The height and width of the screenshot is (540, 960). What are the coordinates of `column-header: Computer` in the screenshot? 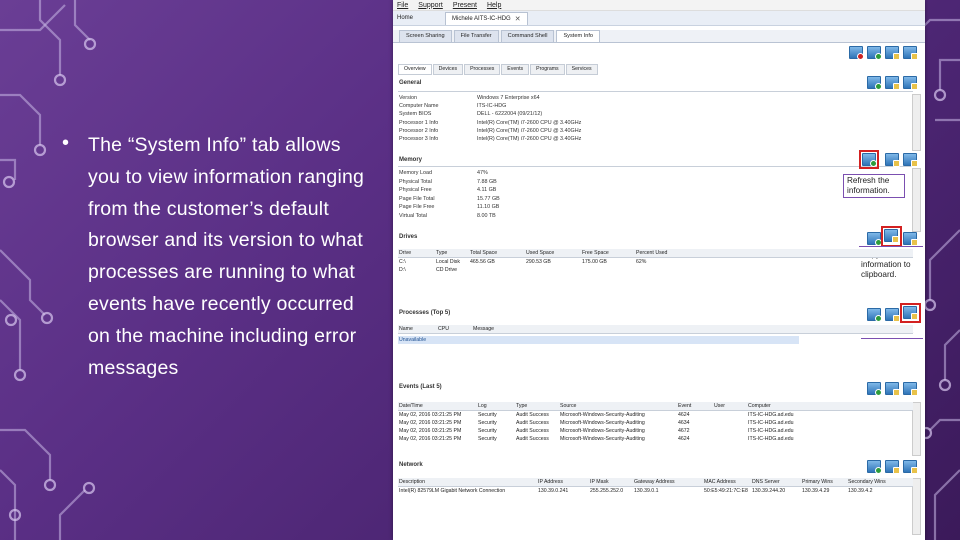 It's located at (759, 406).